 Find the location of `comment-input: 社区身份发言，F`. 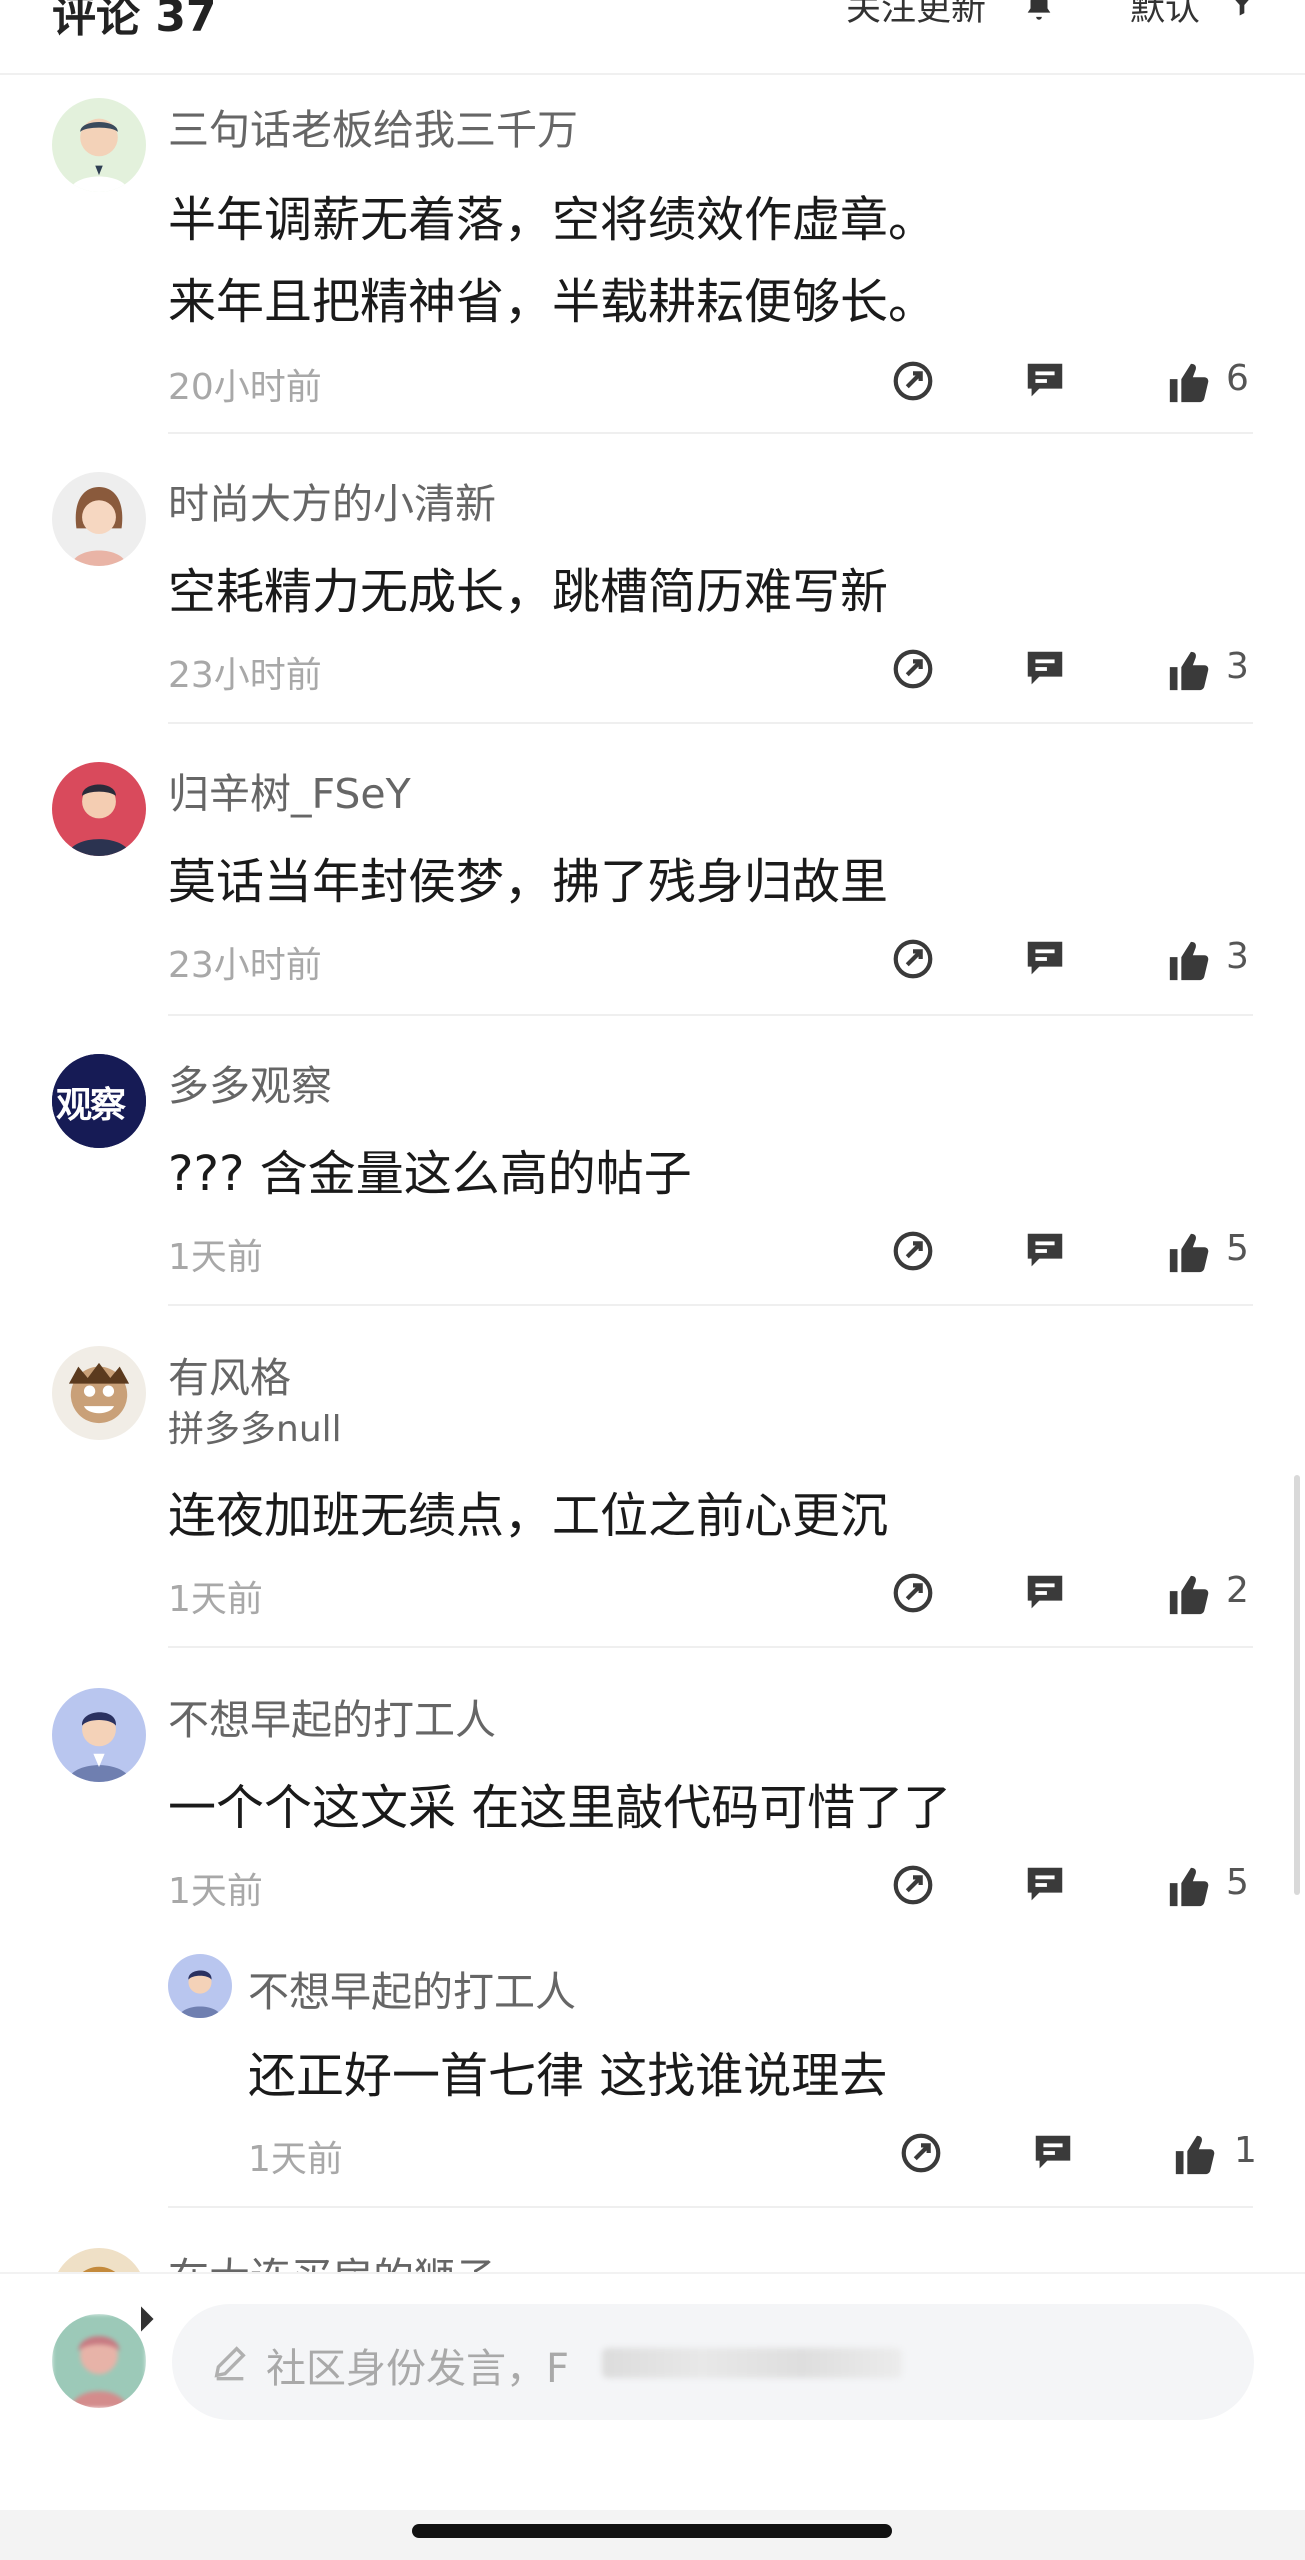

comment-input: 社区身份发言，F is located at coordinates (713, 2362).